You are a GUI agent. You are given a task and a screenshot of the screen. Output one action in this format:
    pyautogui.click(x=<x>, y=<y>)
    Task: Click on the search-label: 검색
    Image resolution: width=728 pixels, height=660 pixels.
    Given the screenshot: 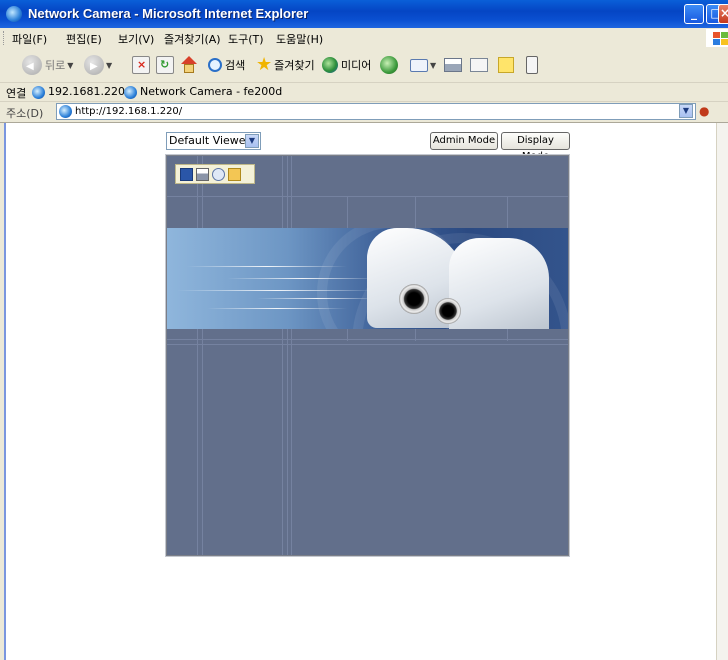 What is the action you would take?
    pyautogui.click(x=235, y=65)
    